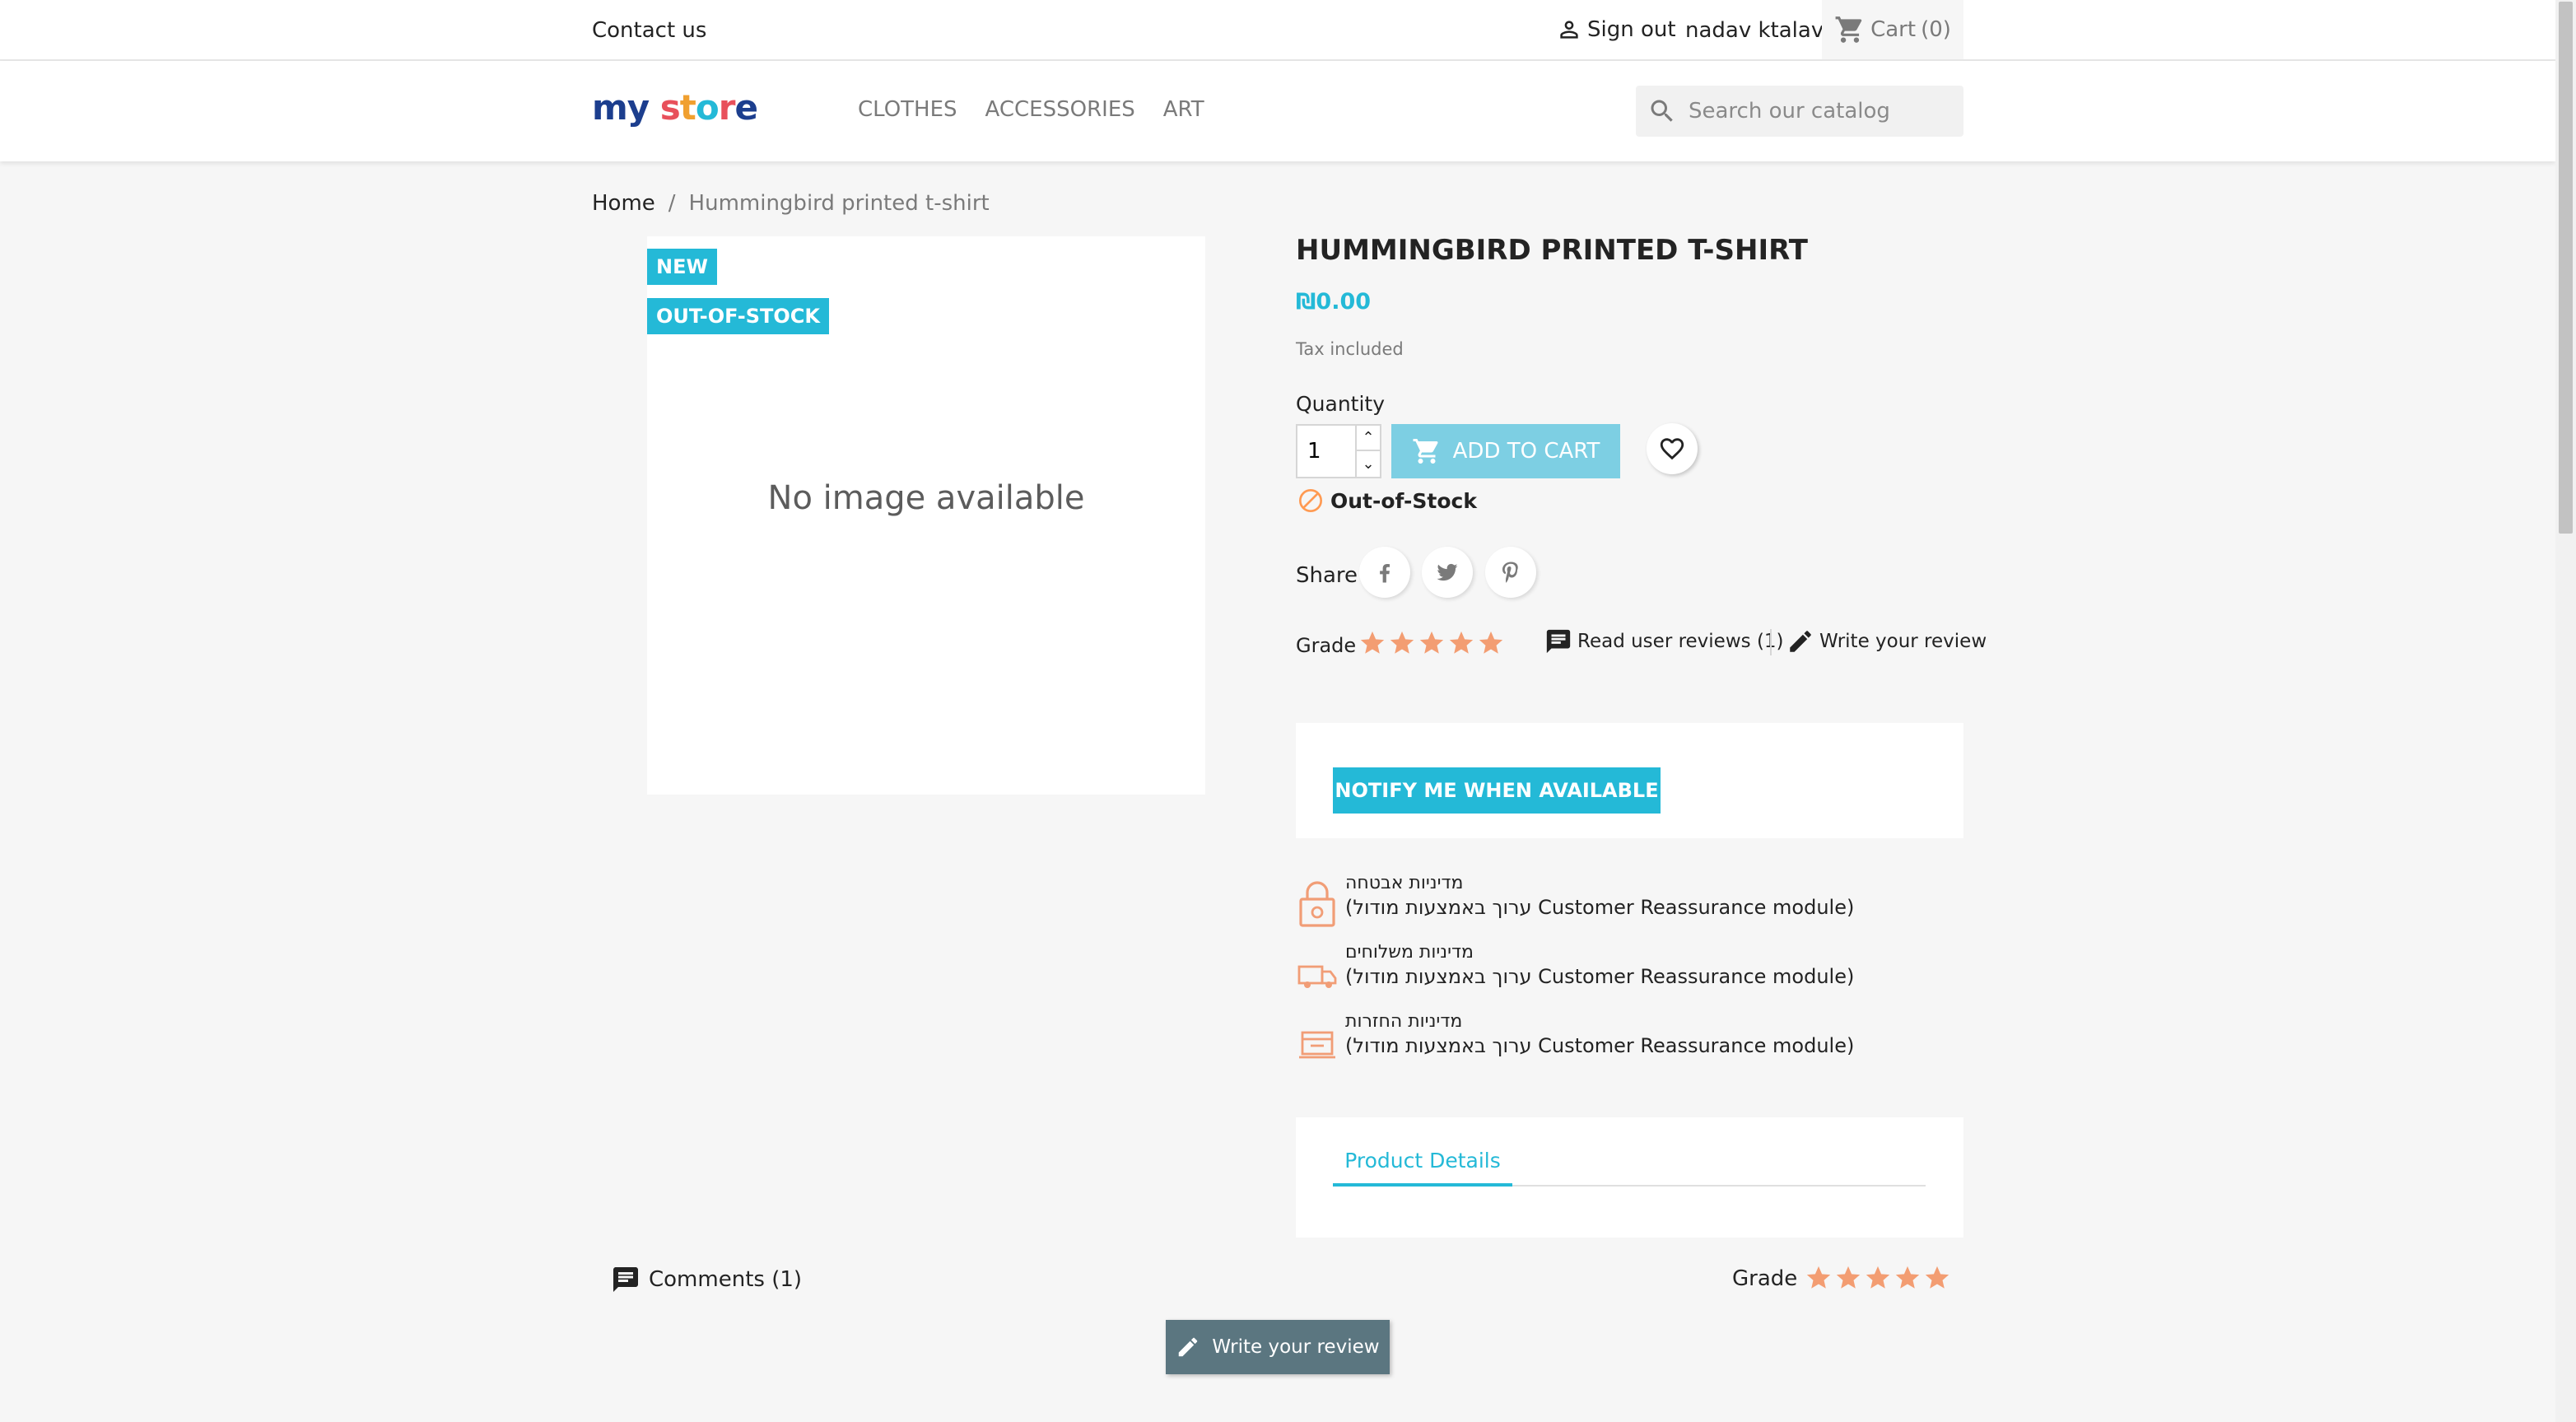 This screenshot has height=1422, width=2576. What do you see at coordinates (670, 107) in the screenshot?
I see `logo-part: s` at bounding box center [670, 107].